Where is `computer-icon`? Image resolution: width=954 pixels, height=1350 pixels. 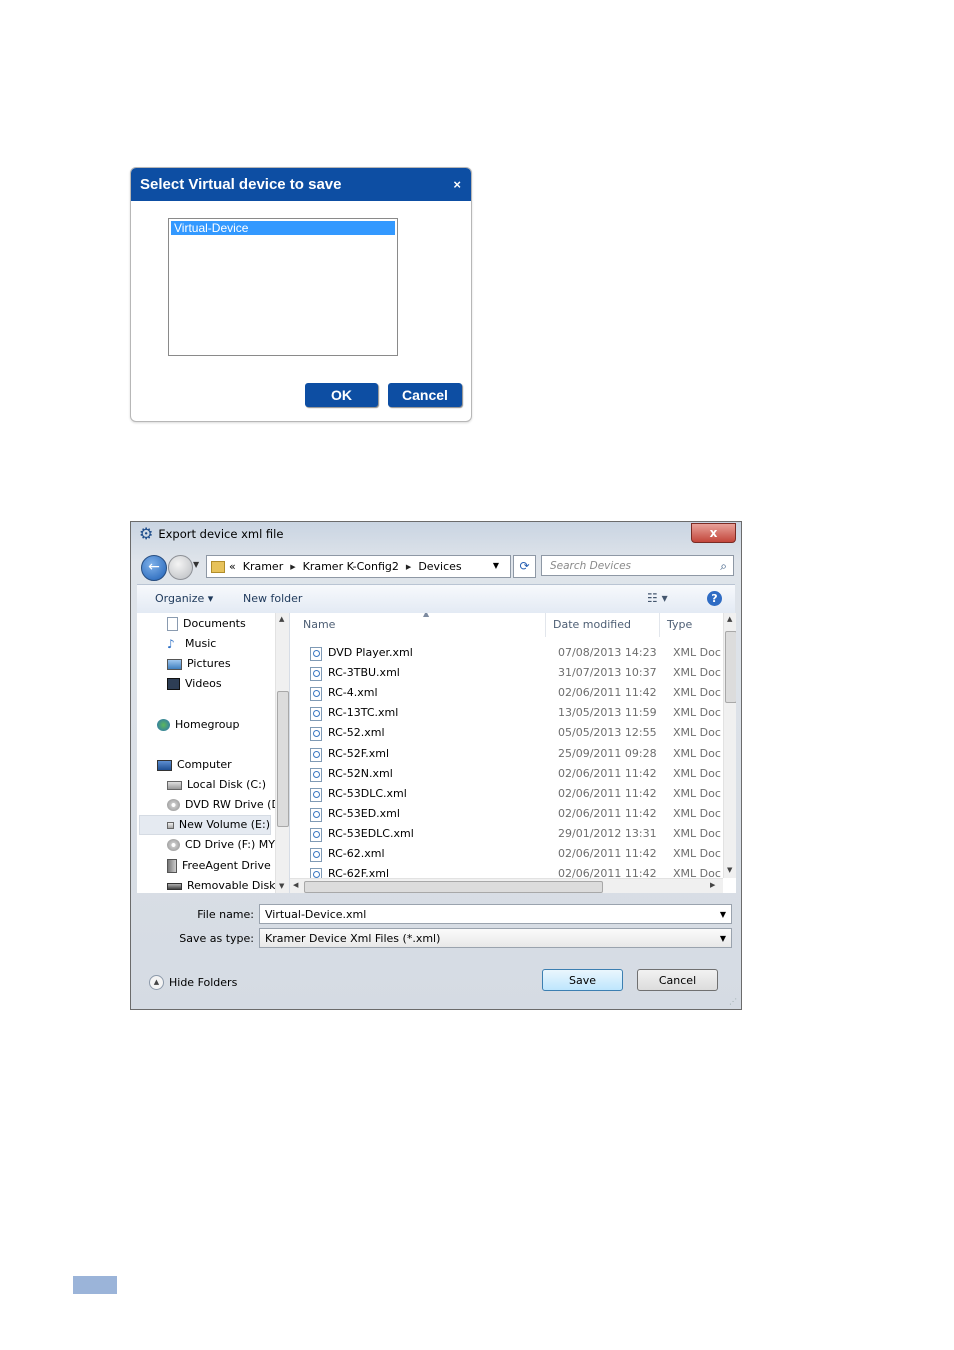
computer-icon is located at coordinates (164, 765).